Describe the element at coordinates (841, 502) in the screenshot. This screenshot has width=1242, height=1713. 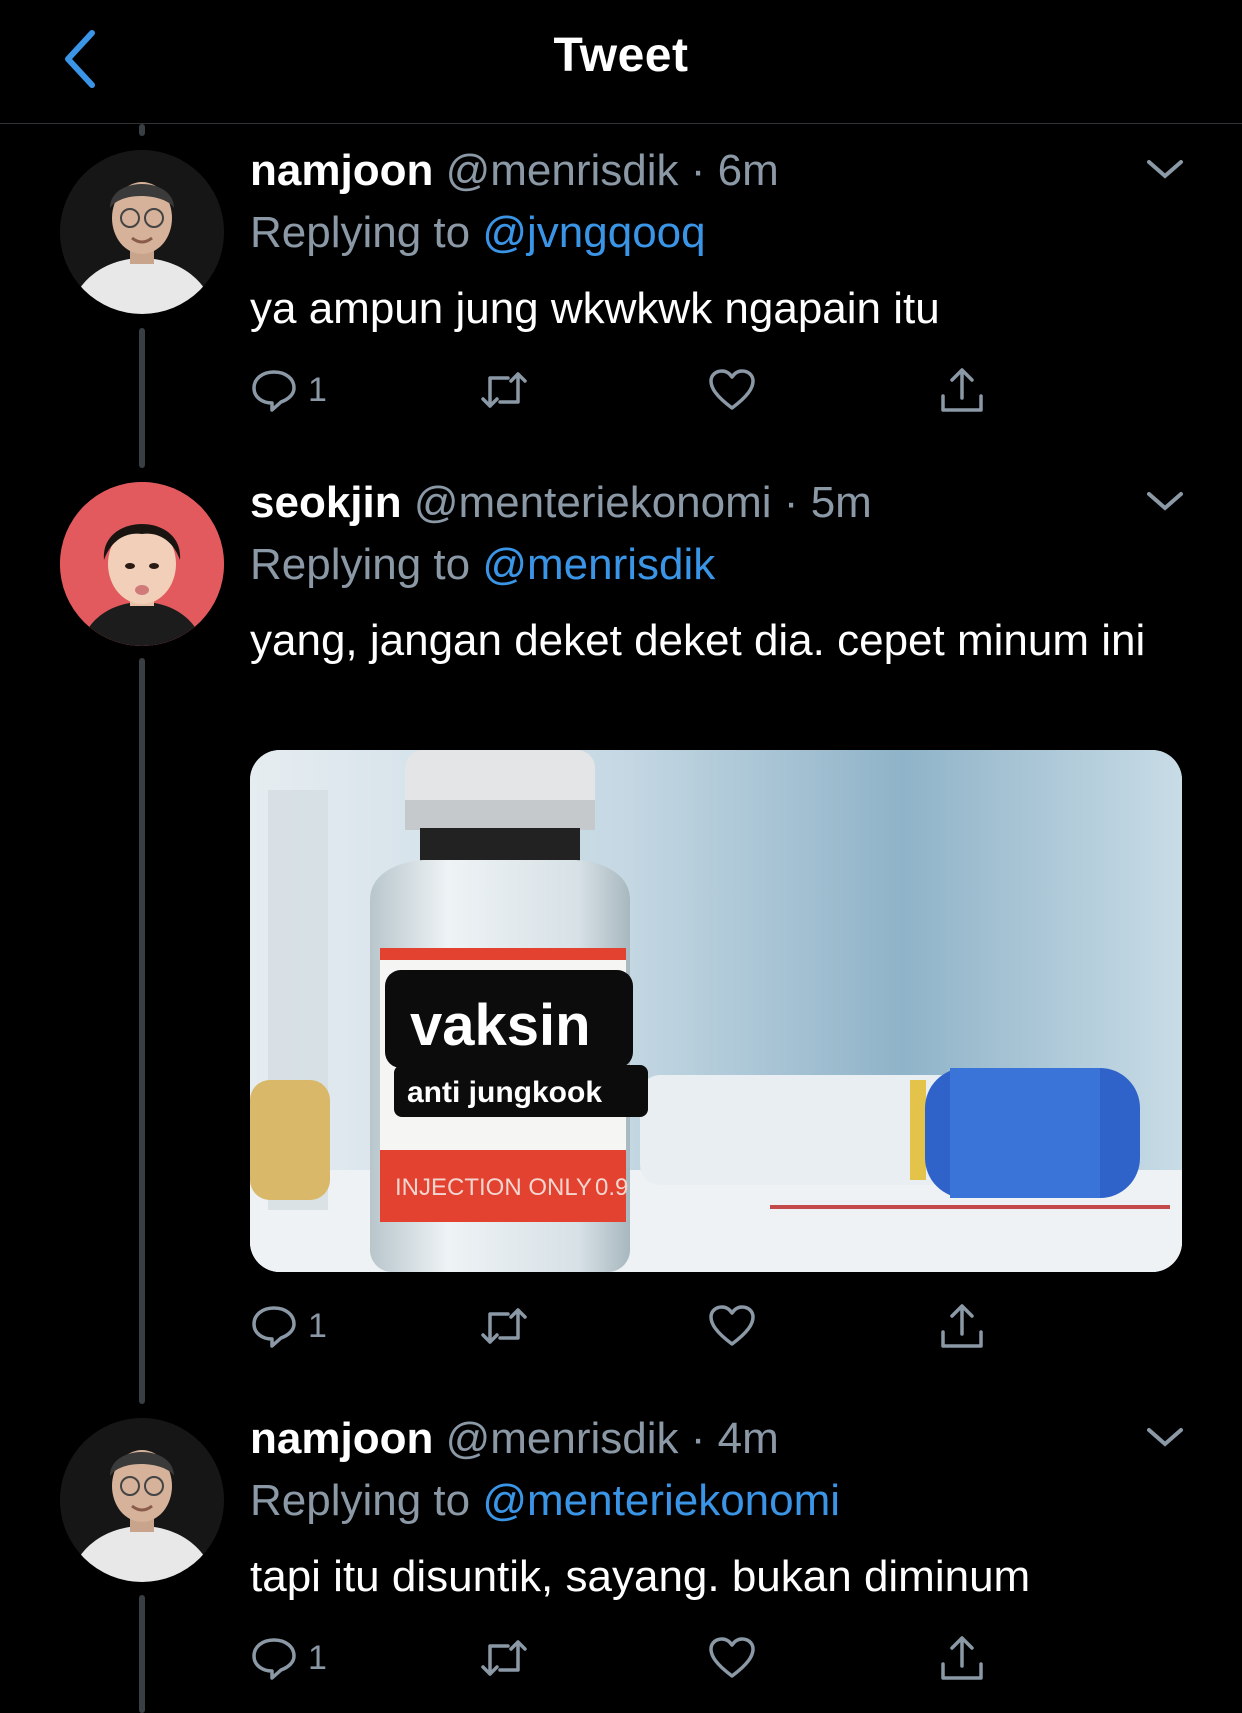
I see `timestamp: 5m` at that location.